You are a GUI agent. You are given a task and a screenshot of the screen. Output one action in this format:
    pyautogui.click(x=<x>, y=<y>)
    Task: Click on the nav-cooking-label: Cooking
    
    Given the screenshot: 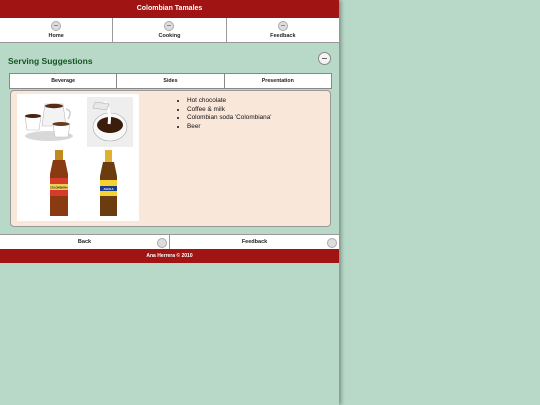 What is the action you would take?
    pyautogui.click(x=169, y=36)
    